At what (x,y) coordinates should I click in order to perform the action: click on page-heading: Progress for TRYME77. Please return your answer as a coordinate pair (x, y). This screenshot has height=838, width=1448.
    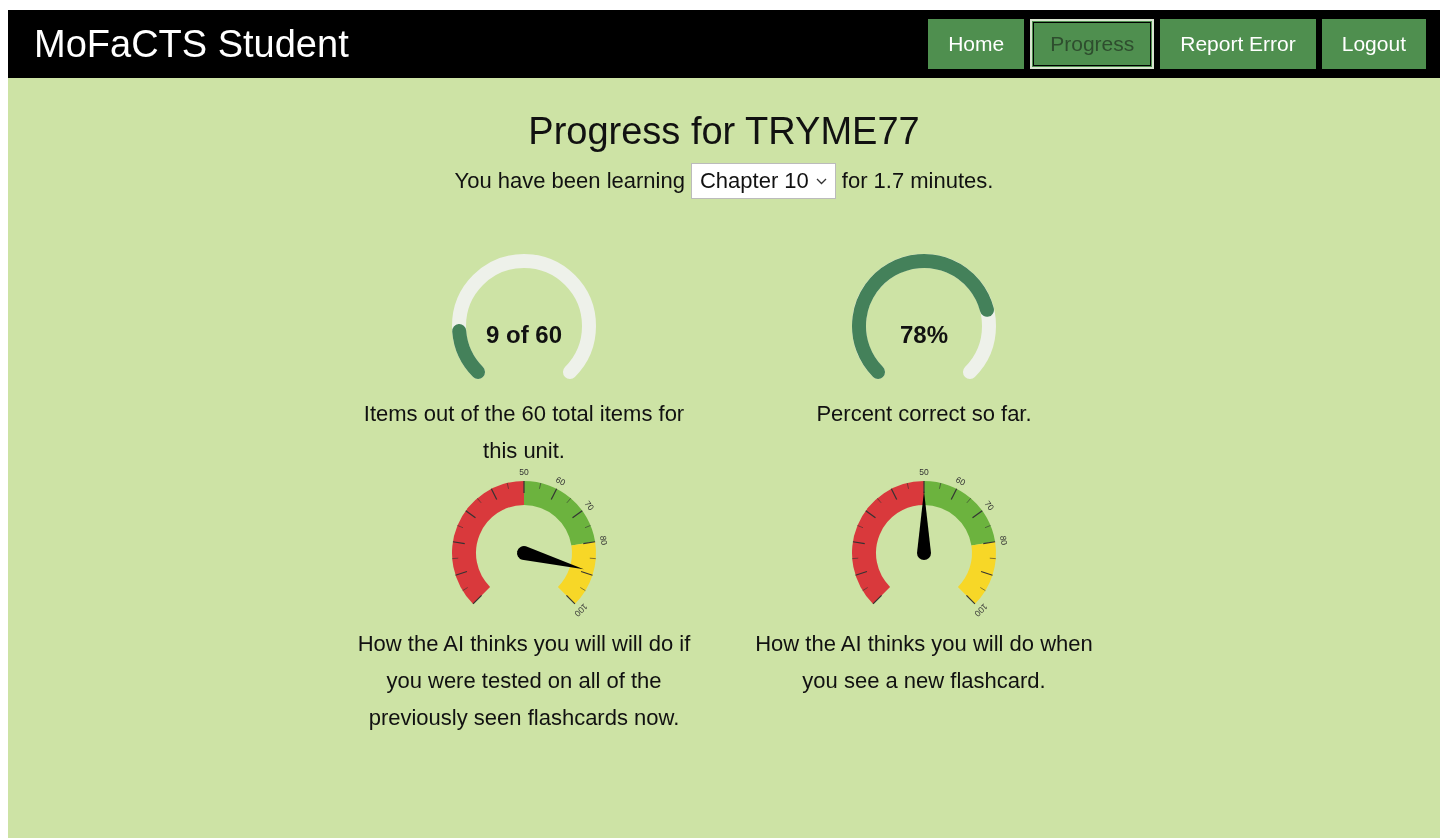
    Looking at the image, I should click on (724, 131).